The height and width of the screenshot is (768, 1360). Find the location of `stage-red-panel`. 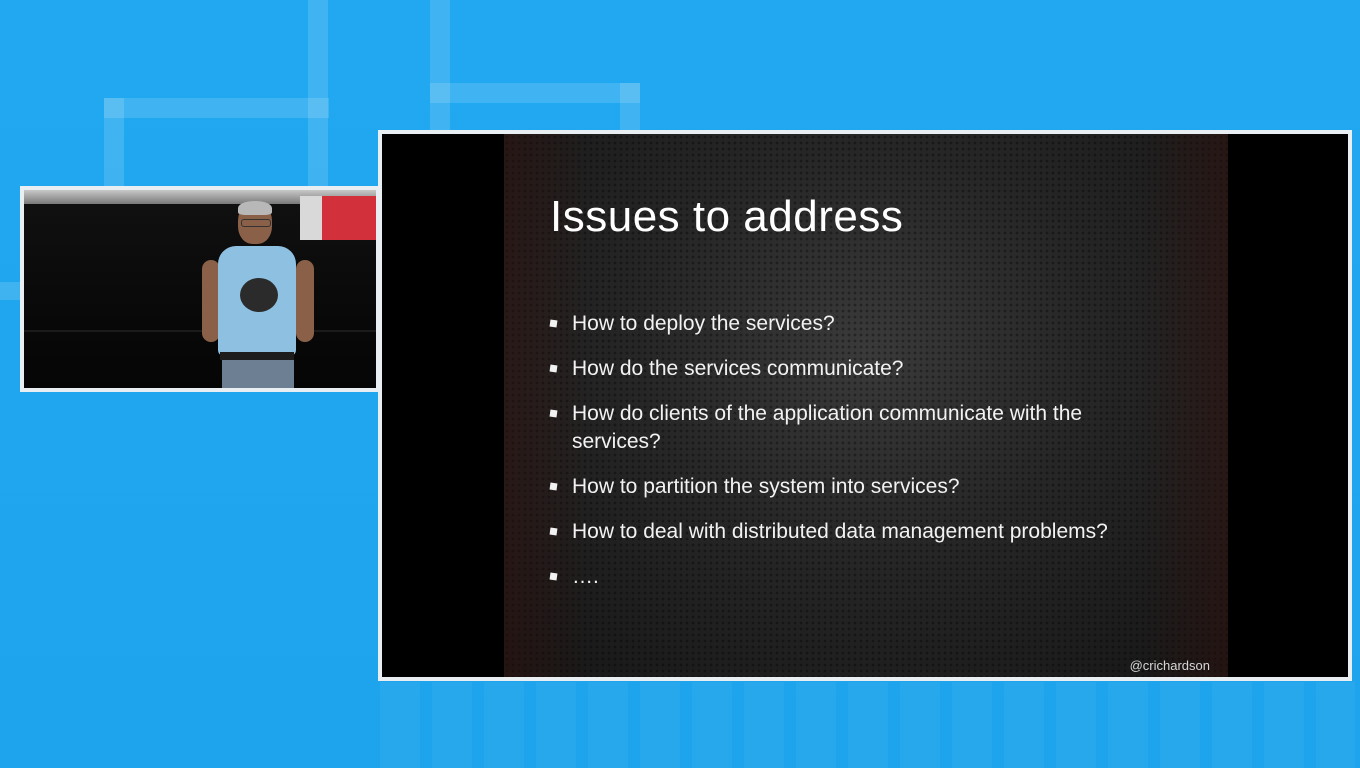

stage-red-panel is located at coordinates (349, 218).